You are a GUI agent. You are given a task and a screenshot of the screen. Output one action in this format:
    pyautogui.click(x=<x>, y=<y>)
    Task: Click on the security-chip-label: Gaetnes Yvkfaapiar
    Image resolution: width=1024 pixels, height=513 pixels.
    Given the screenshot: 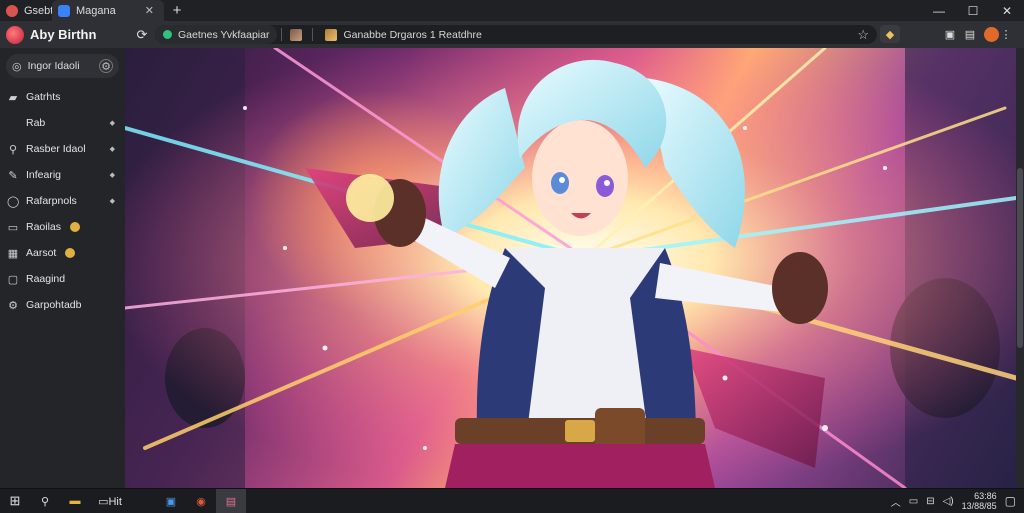 What is the action you would take?
    pyautogui.click(x=224, y=34)
    